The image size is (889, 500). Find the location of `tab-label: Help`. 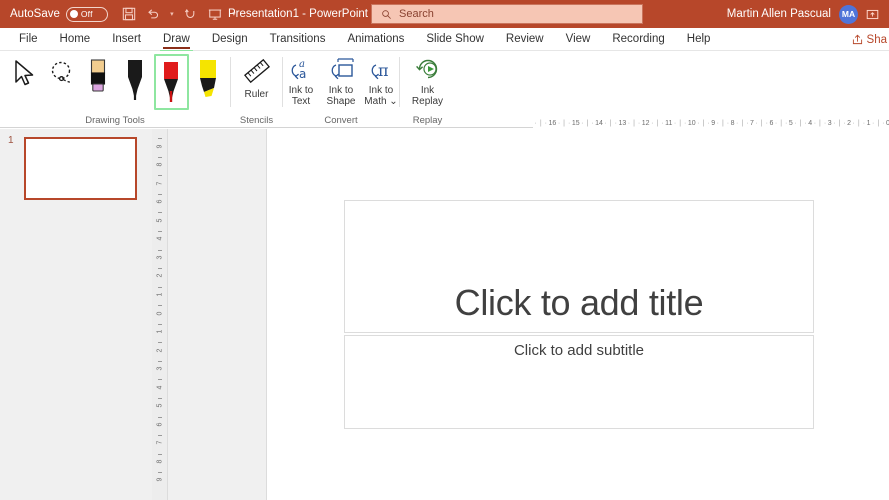

tab-label: Help is located at coordinates (698, 39).